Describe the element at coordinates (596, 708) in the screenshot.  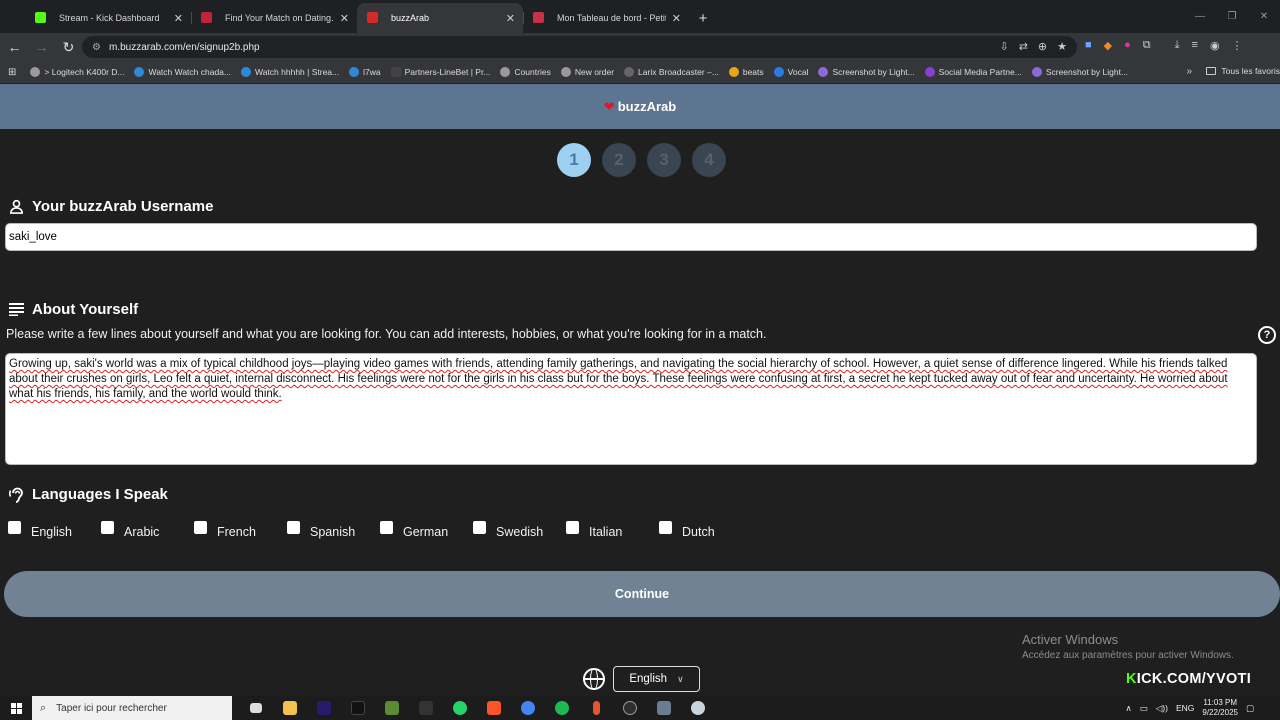
I see `microphone-icon` at that location.